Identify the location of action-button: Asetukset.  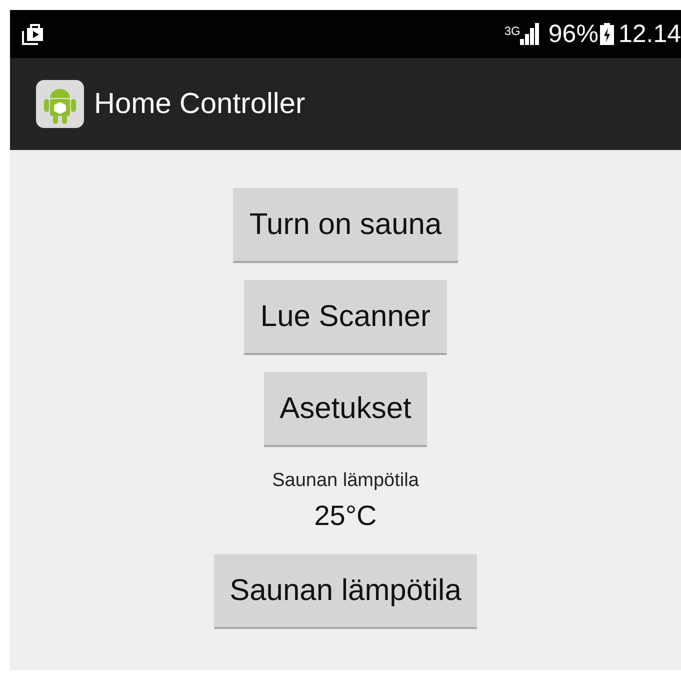
(346, 409).